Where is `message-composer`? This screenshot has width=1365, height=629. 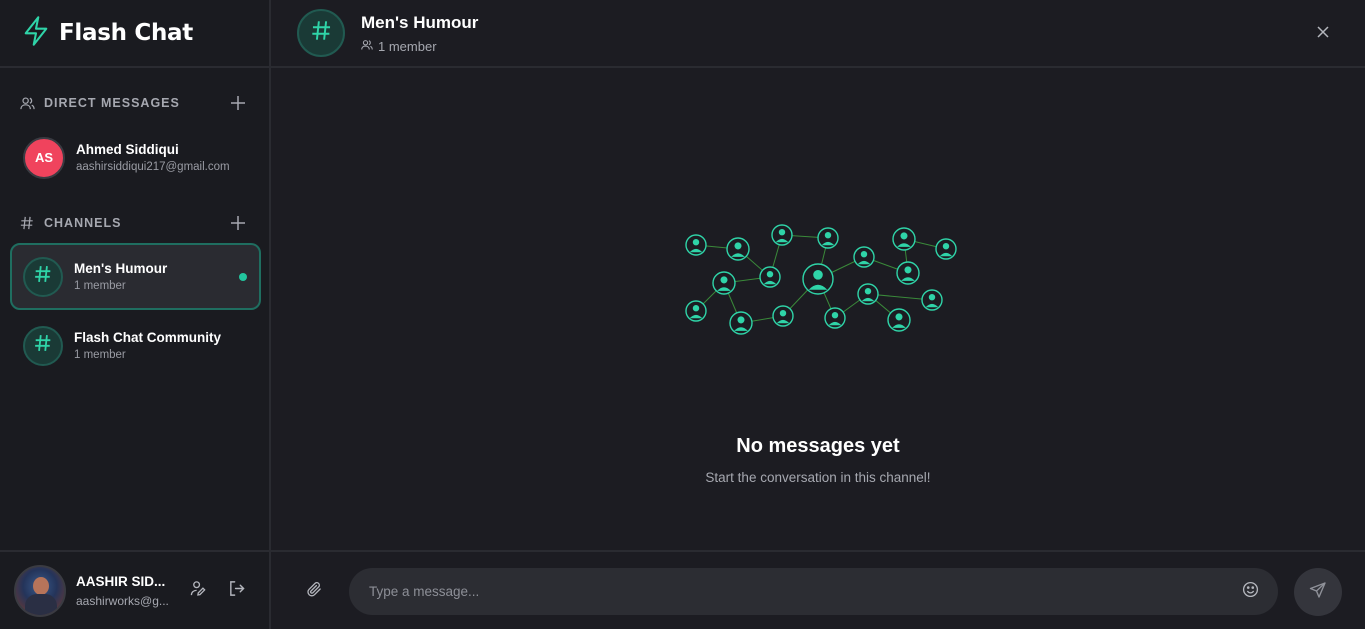
message-composer is located at coordinates (818, 589).